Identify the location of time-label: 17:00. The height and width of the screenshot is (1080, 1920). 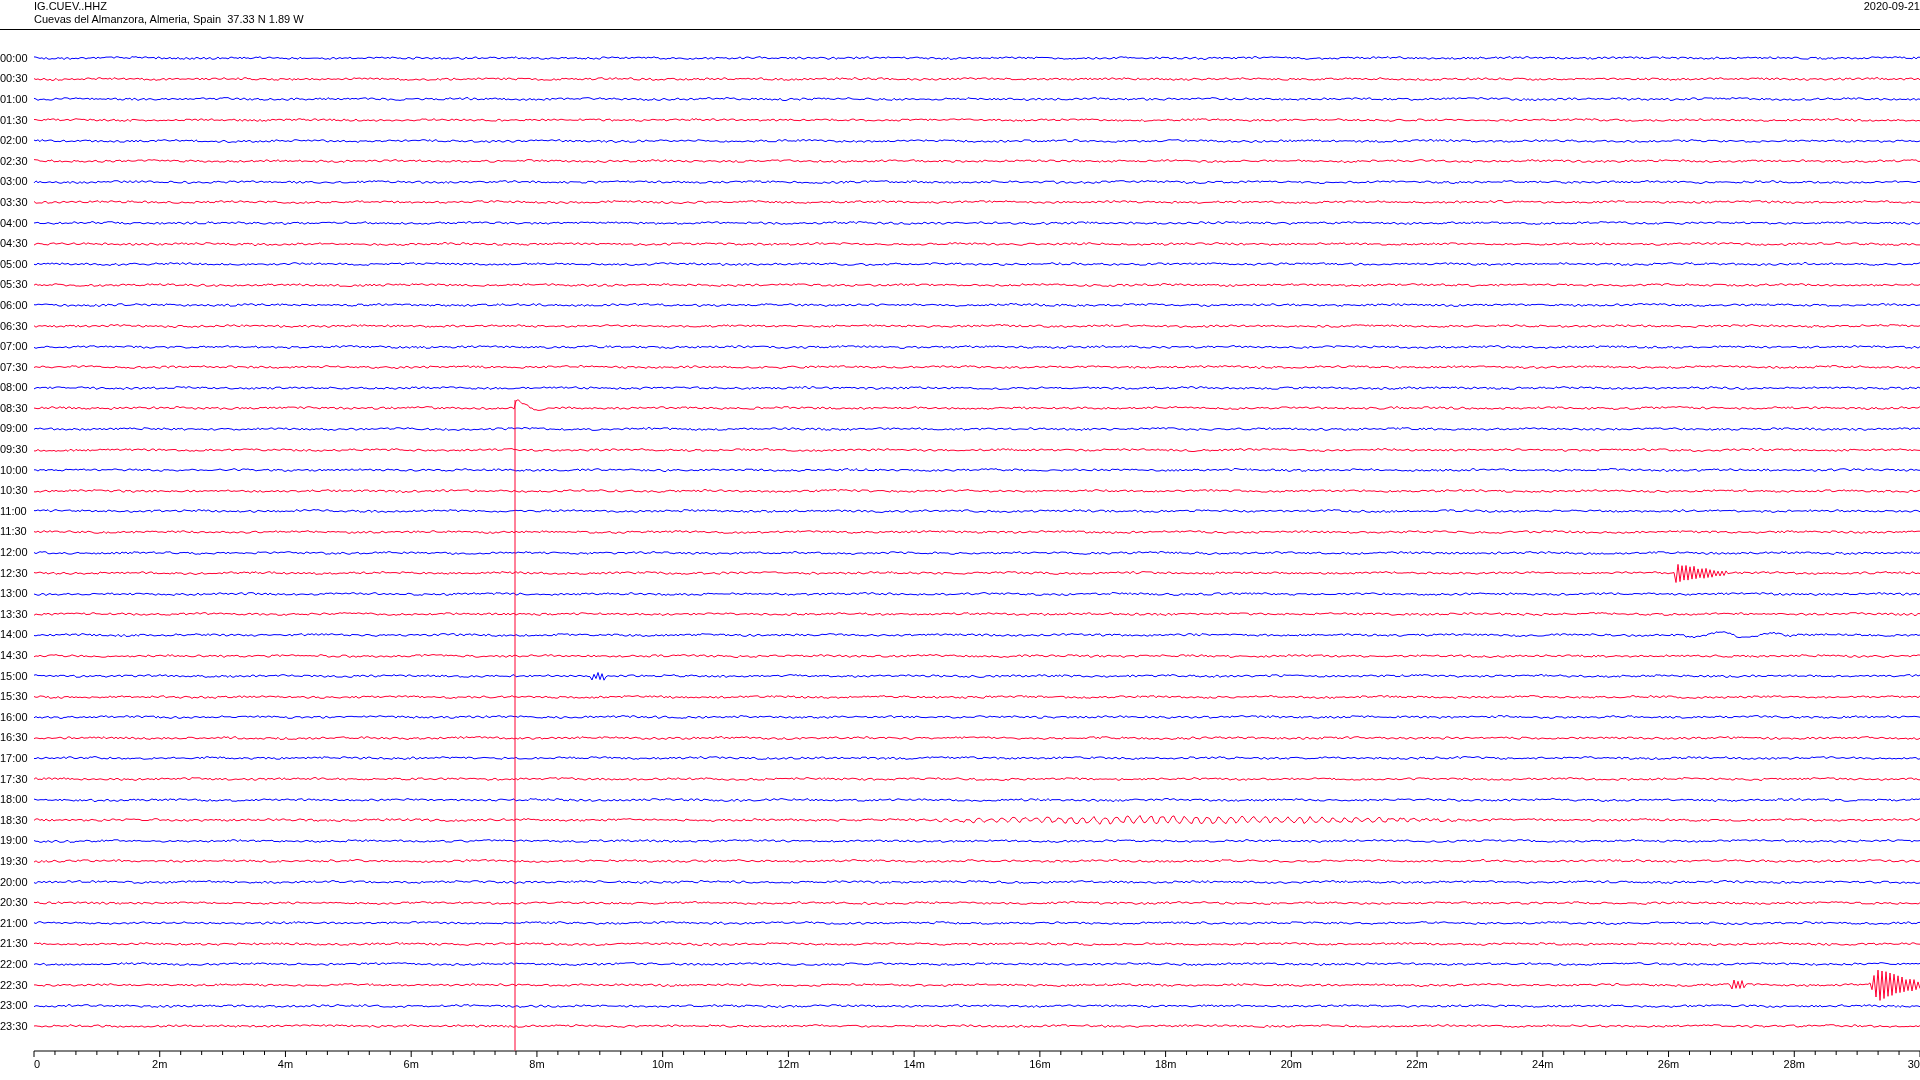
(14, 758).